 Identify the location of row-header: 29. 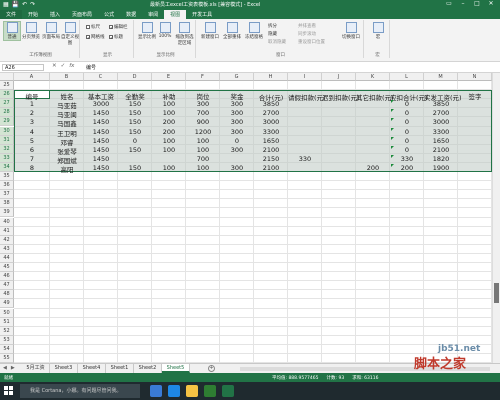
(7, 122).